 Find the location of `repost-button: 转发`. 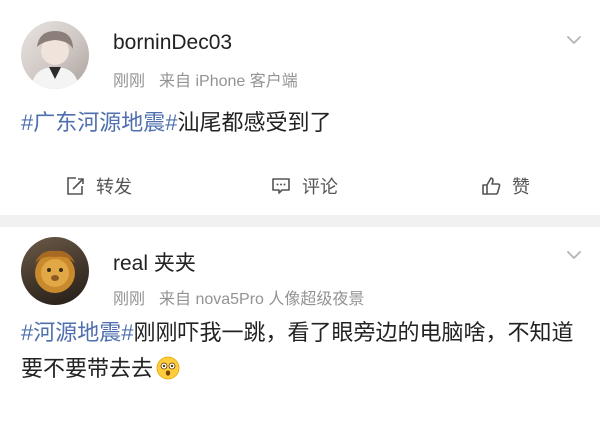

repost-button: 转发 is located at coordinates (98, 186).